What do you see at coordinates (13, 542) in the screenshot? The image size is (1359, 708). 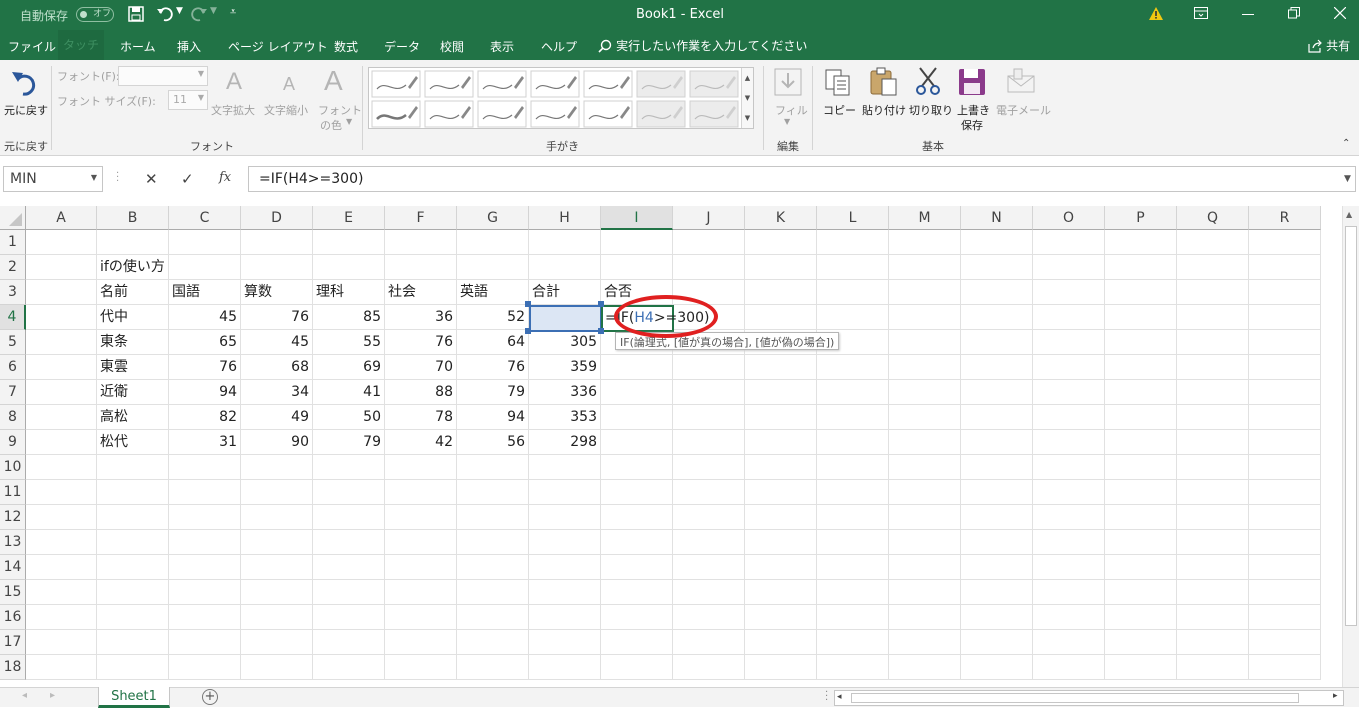 I see `row-header-13: 13` at bounding box center [13, 542].